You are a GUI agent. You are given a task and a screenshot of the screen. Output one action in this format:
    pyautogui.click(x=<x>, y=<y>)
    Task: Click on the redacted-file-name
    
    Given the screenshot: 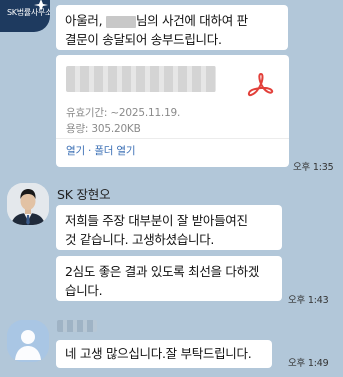 What is the action you would take?
    pyautogui.click(x=141, y=79)
    